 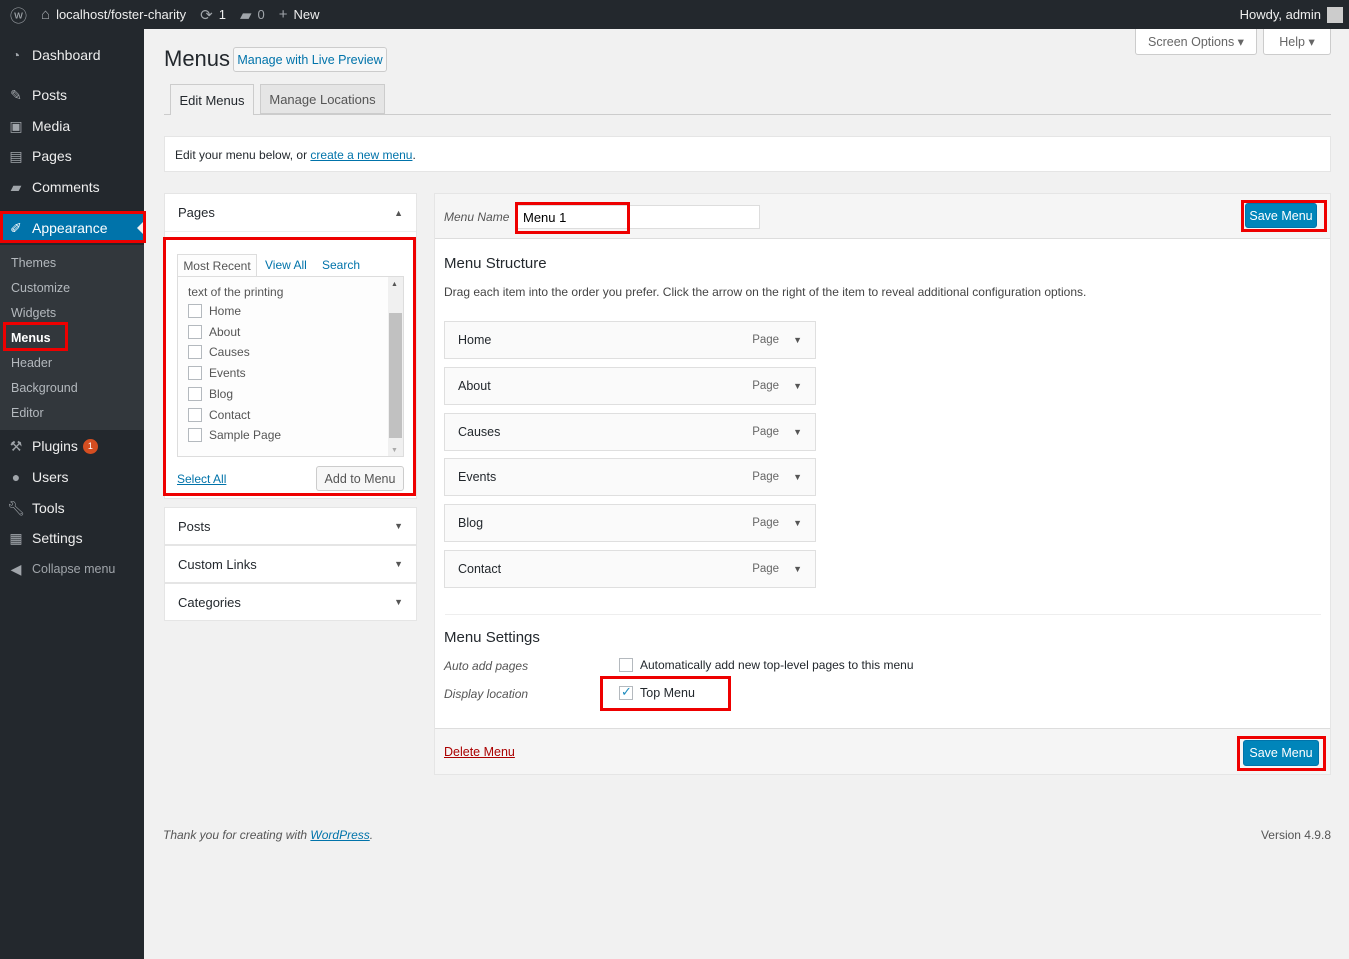 What do you see at coordinates (16, 568) in the screenshot?
I see `collapse-icon: ◀` at bounding box center [16, 568].